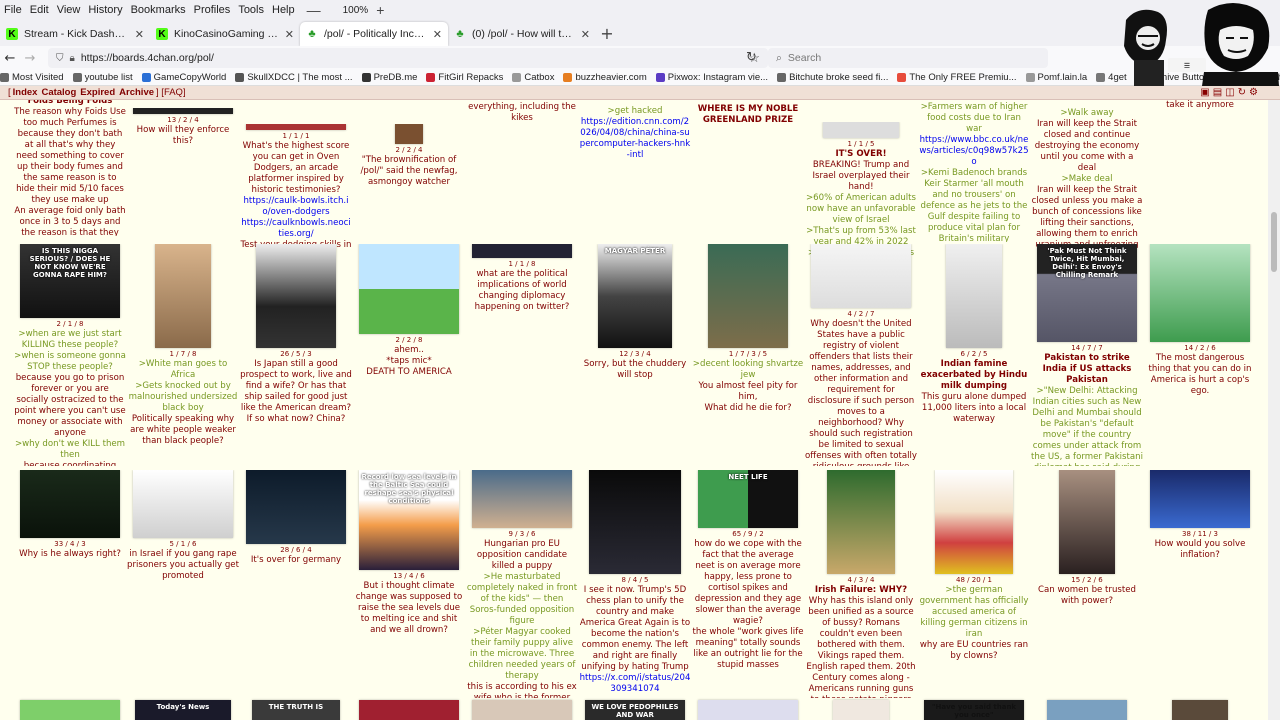 The image size is (1280, 720). What do you see at coordinates (32, 77) in the screenshot?
I see `bookmark-item: Most Visited` at bounding box center [32, 77].